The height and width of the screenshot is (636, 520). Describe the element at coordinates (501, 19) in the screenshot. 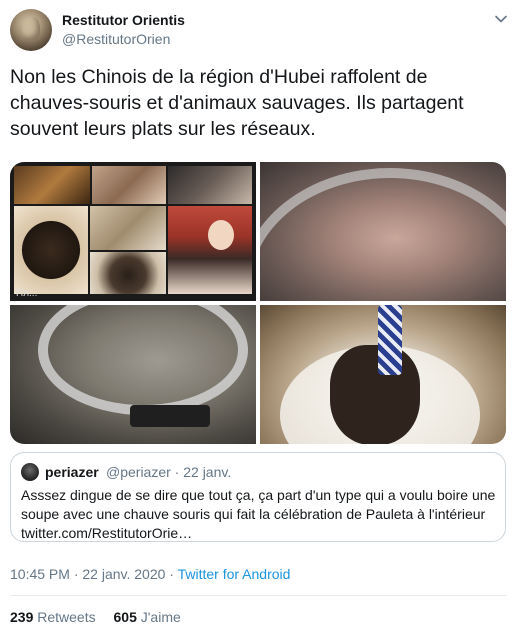

I see `chevron-down-icon` at that location.